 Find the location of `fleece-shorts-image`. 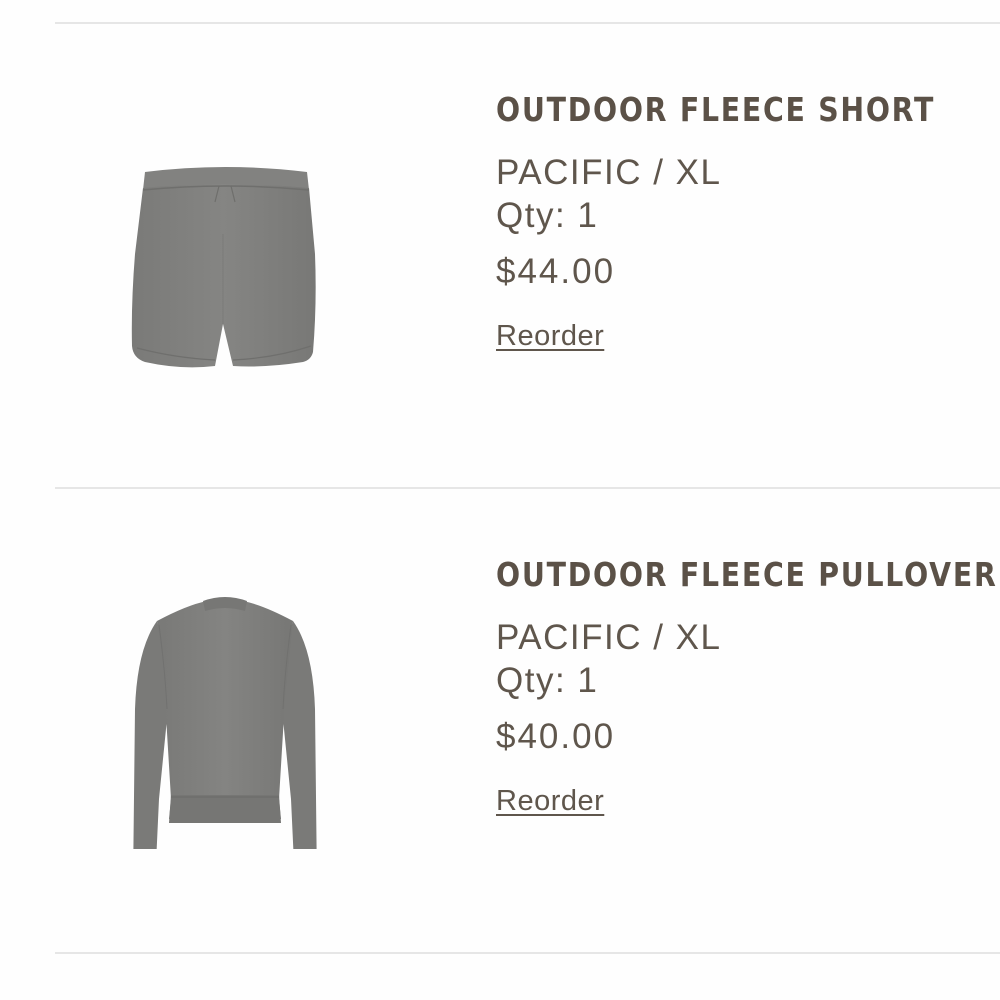

fleece-shorts-image is located at coordinates (225, 234).